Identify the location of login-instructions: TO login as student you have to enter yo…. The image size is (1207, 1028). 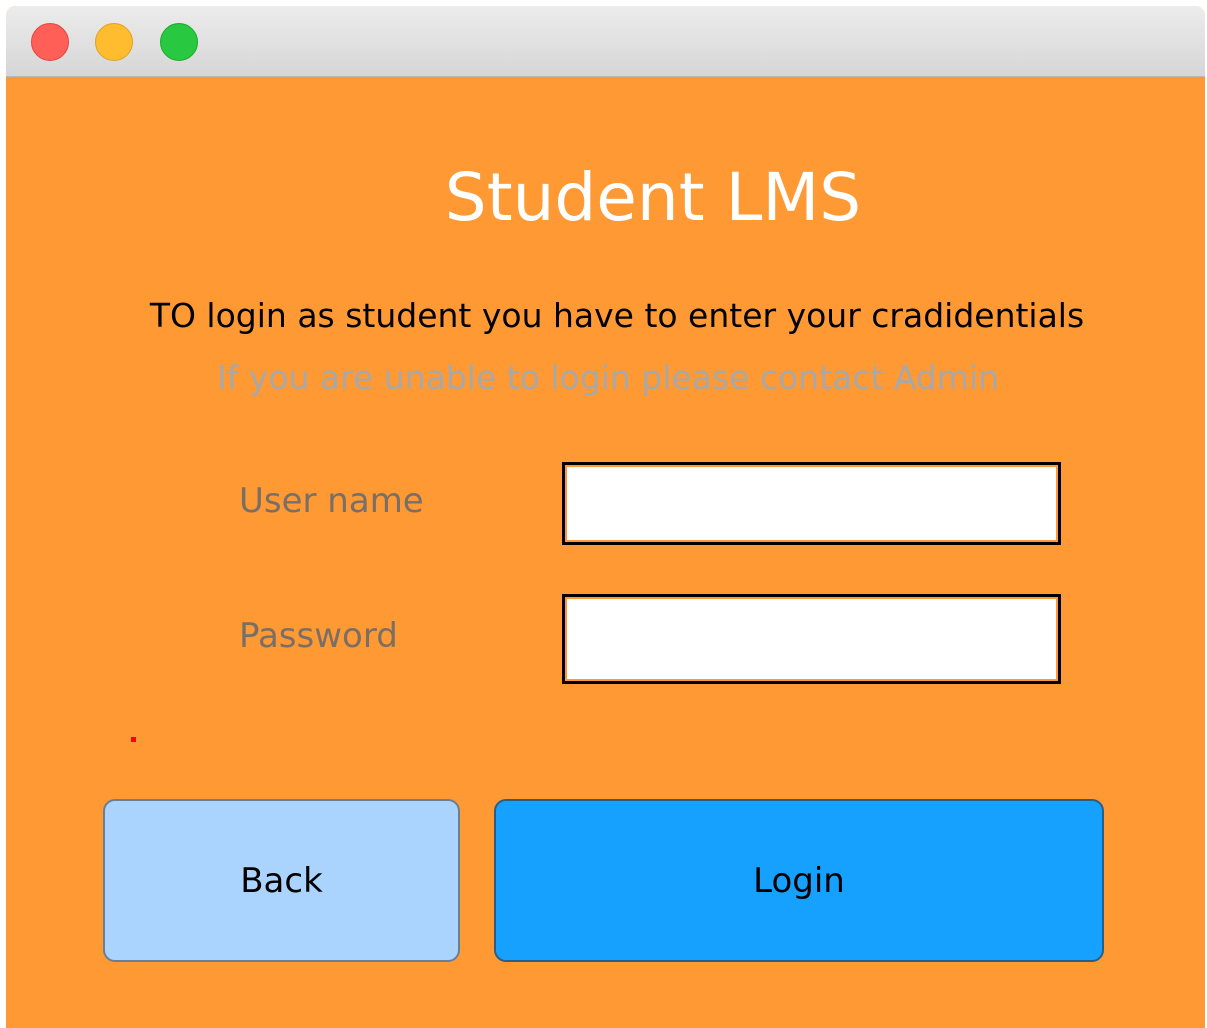
(617, 315).